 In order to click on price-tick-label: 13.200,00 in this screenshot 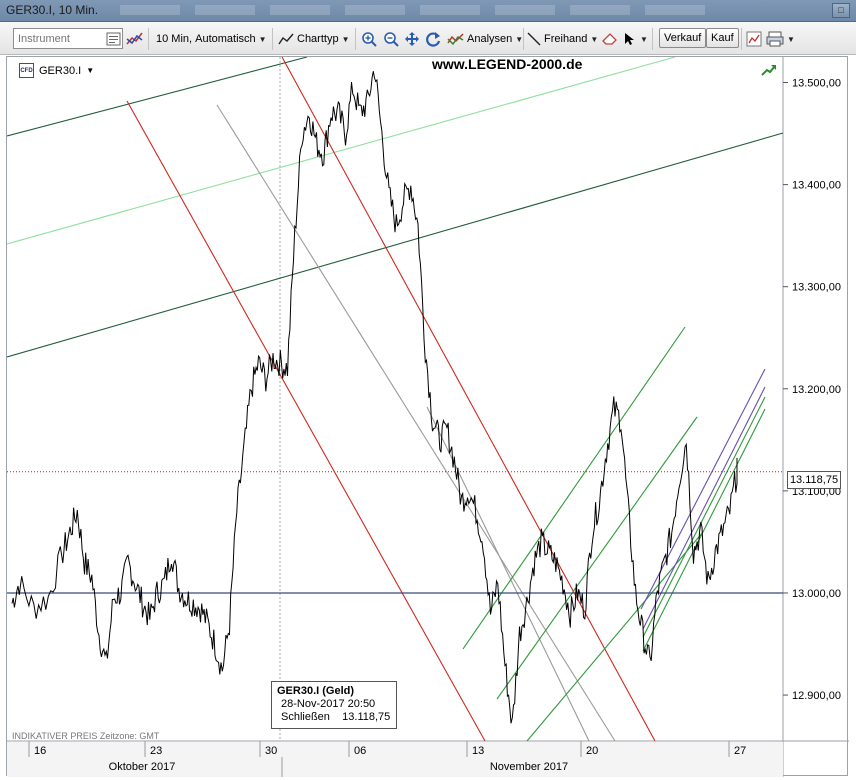, I will do `click(816, 390)`.